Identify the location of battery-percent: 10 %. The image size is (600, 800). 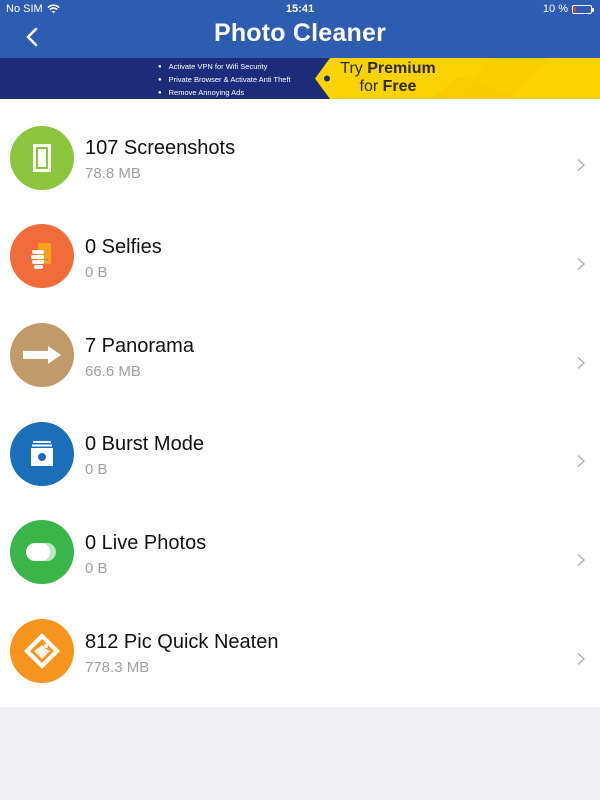
(555, 9).